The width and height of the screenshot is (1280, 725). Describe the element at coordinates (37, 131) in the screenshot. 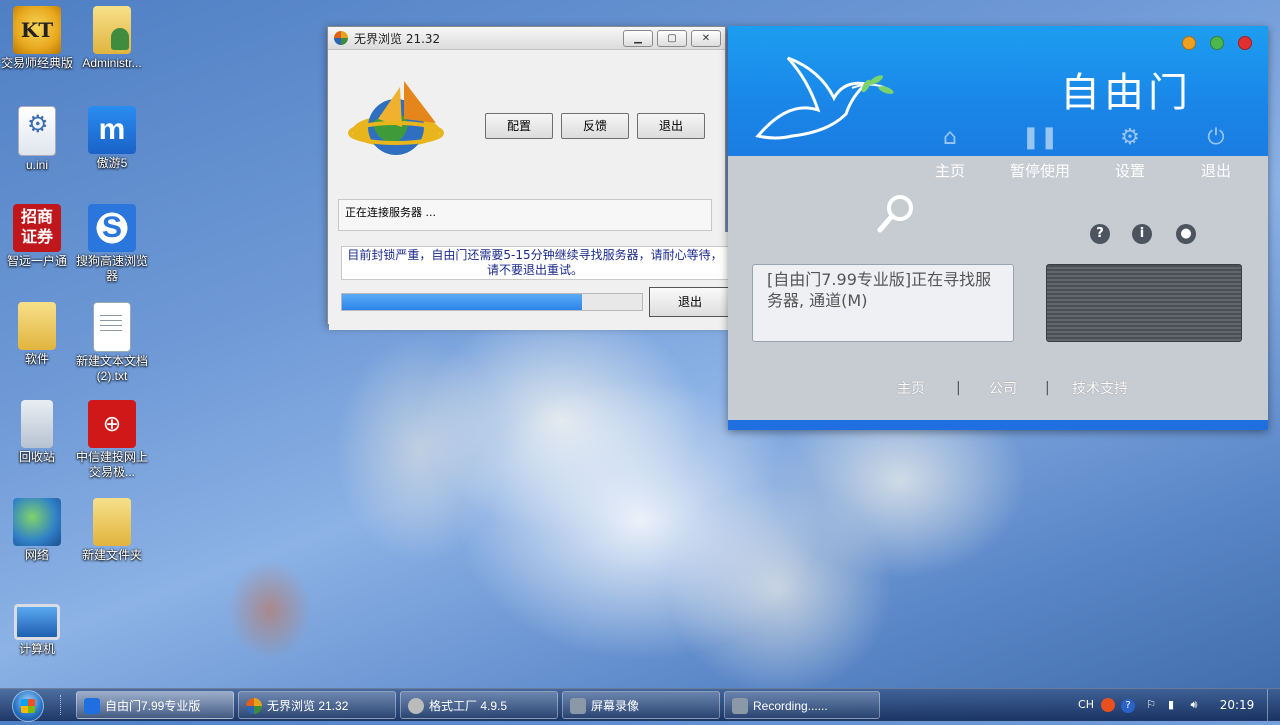

I see `settings-file-icon` at that location.